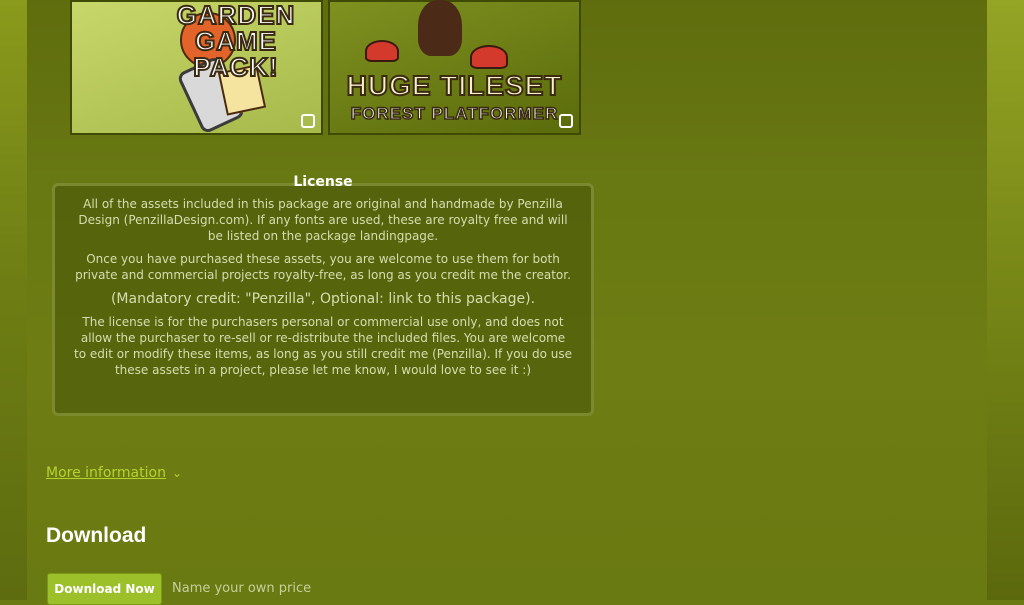 The width and height of the screenshot is (1024, 605). Describe the element at coordinates (177, 473) in the screenshot. I see `chevron-down-icon: ⌄` at that location.